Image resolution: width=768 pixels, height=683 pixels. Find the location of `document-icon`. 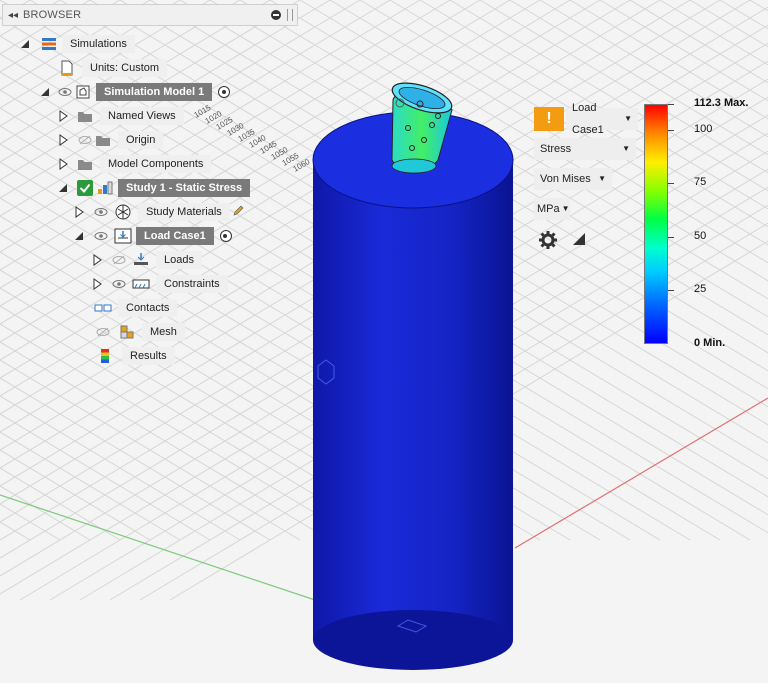

document-icon is located at coordinates (67, 68).